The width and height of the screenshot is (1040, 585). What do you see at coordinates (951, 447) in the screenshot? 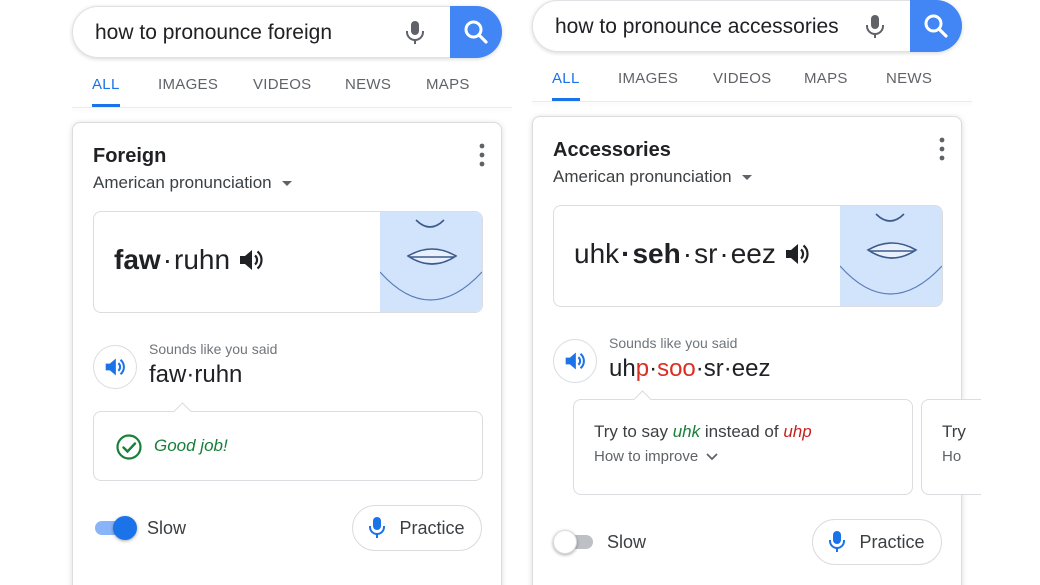
I see `next-tip-card: Try Ho` at bounding box center [951, 447].